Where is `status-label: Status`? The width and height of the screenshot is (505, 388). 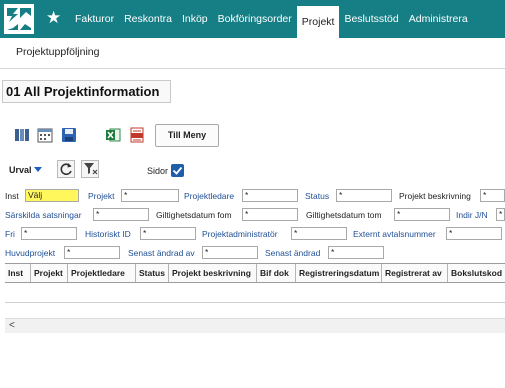 status-label: Status is located at coordinates (317, 196).